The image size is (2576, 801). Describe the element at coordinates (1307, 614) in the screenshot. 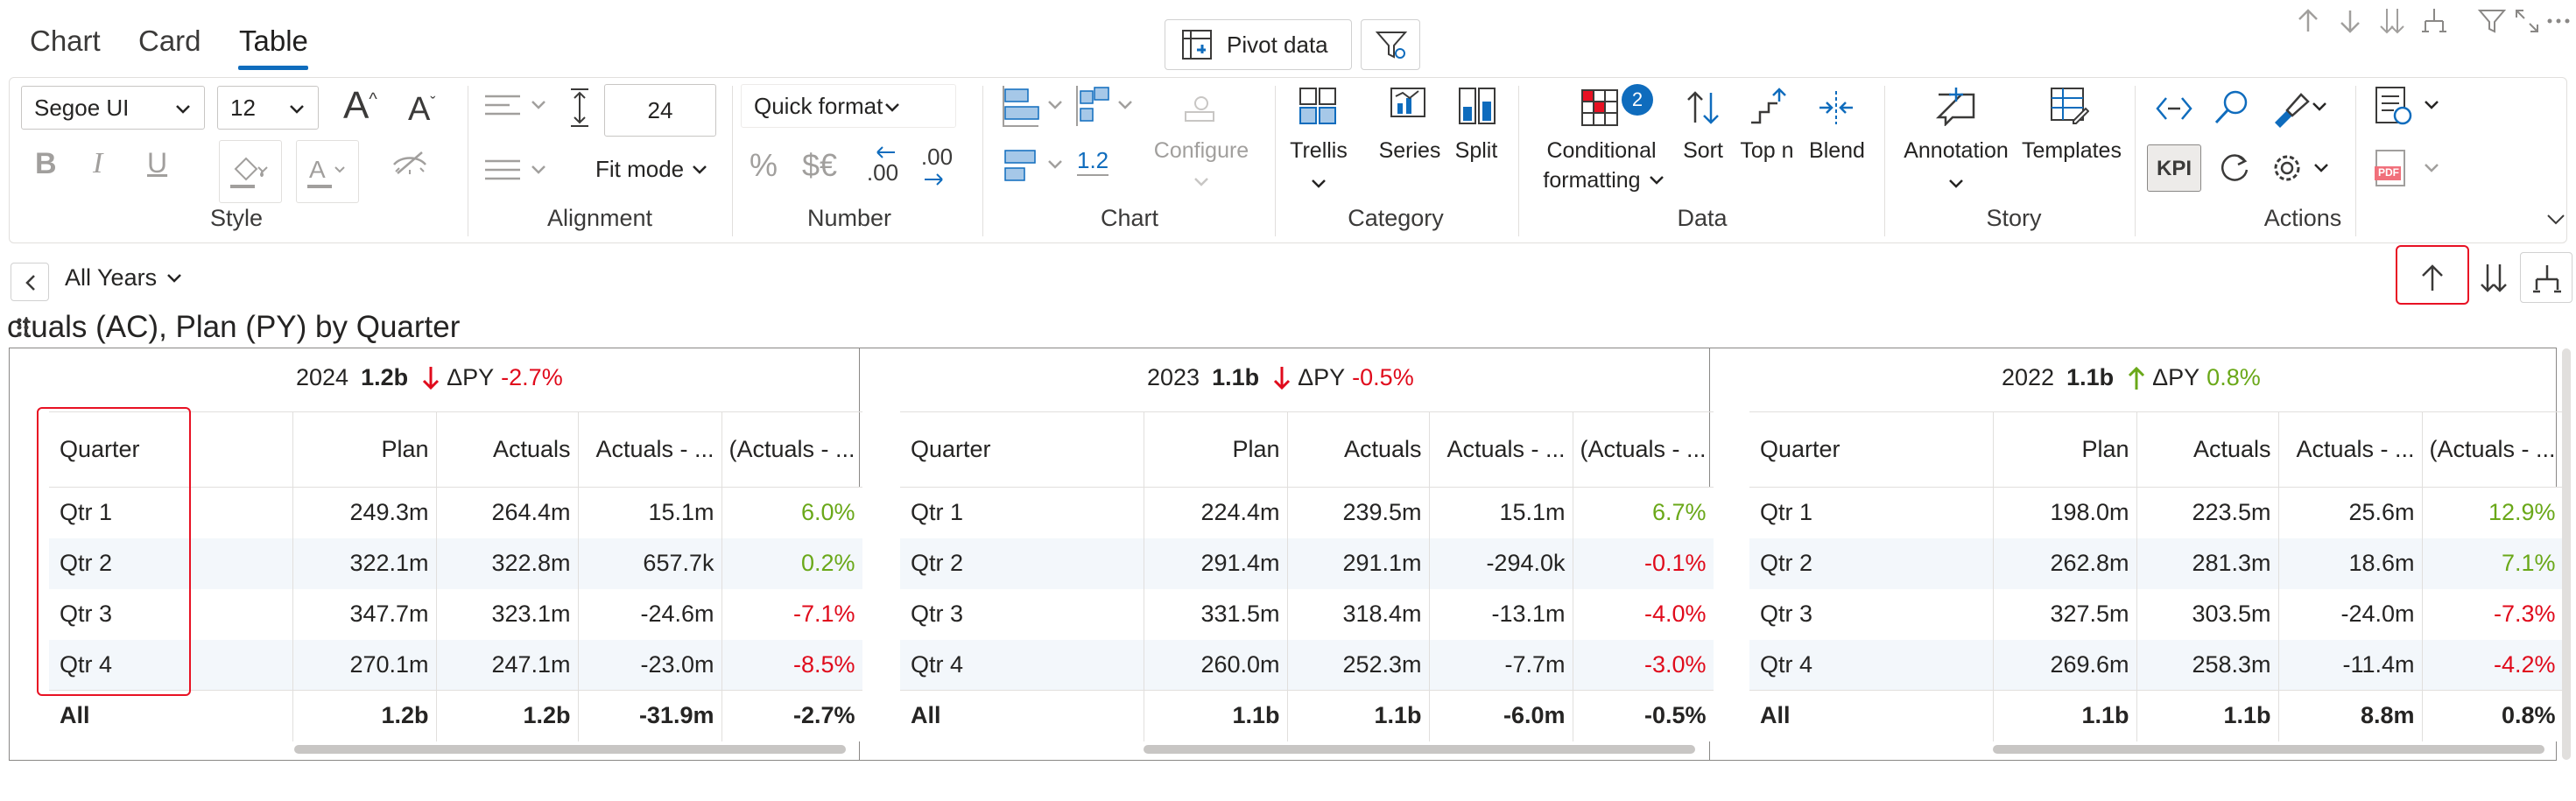

I see `table-row: Qtr 3 331.5m 318.4m -13.1m -4.0%` at that location.